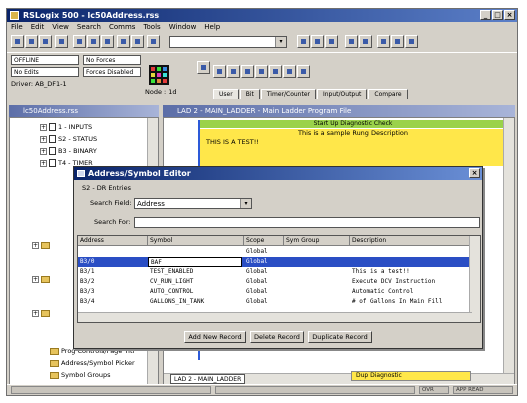  What do you see at coordinates (112, 72) in the screenshot?
I see `forces-state-box: Forces Disabled` at bounding box center [112, 72].